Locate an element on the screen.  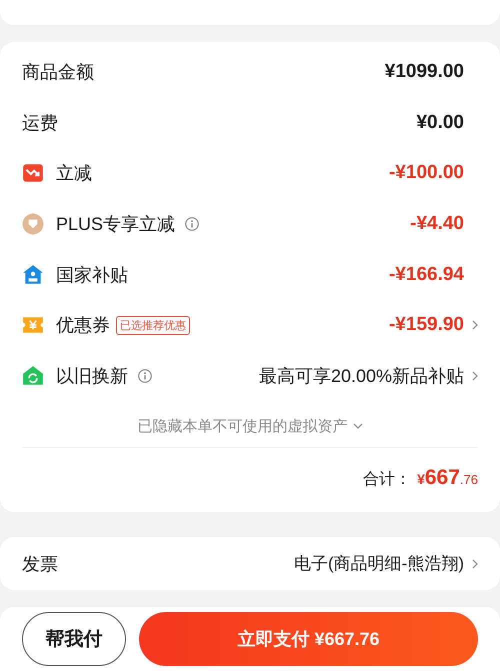
row-label: PLUS专享立减 is located at coordinates (116, 224).